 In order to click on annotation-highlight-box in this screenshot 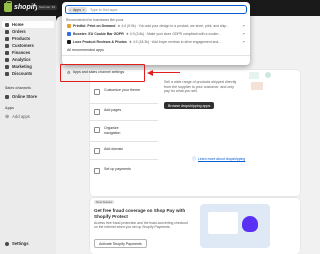, I will do `click(102, 73)`.